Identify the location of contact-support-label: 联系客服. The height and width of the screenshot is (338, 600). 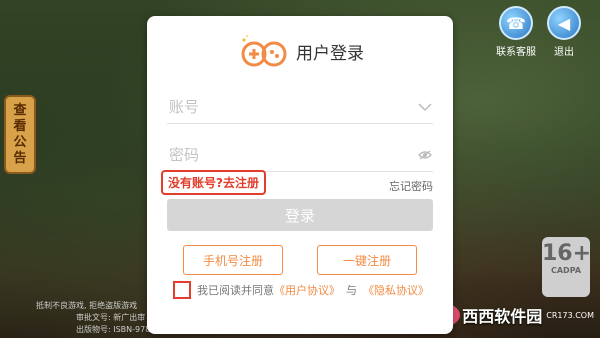
(516, 52).